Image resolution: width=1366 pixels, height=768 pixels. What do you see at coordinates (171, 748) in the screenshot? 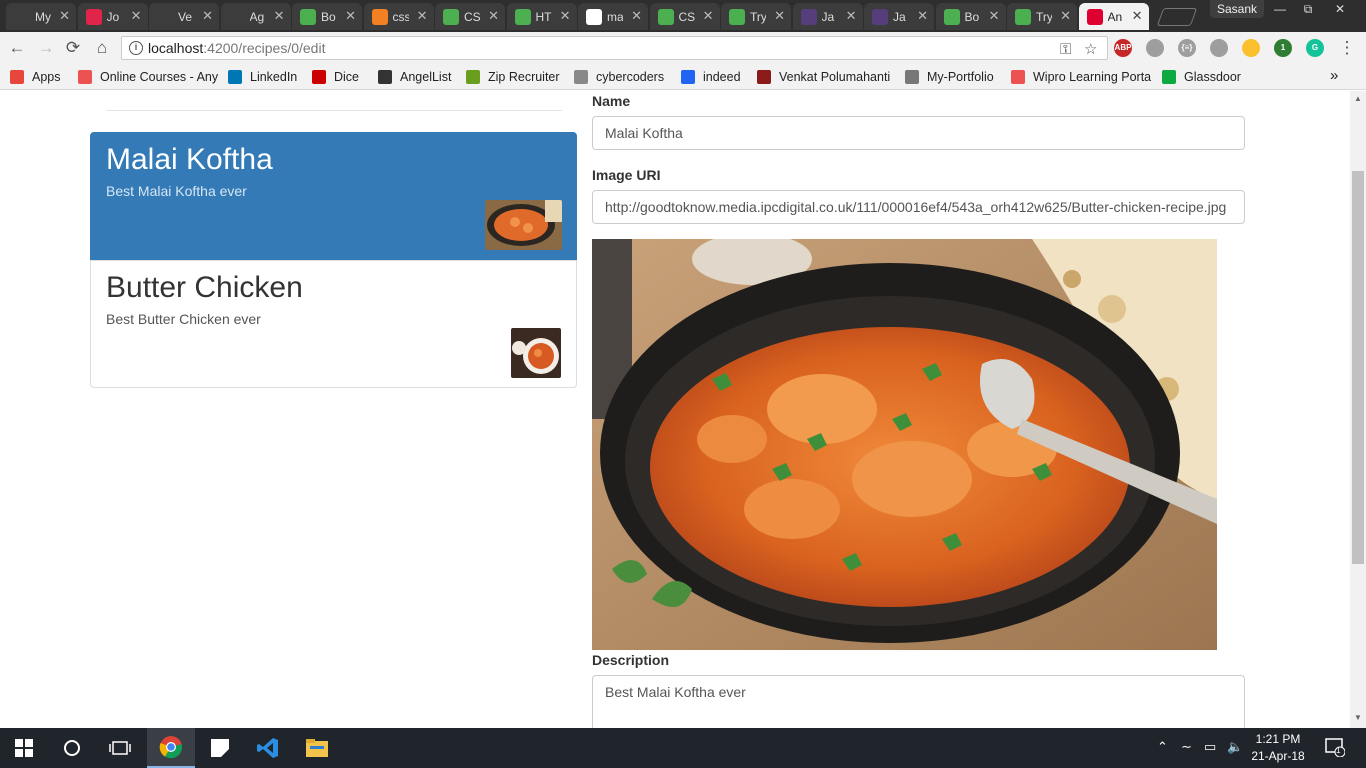
I see `chrome-icon` at bounding box center [171, 748].